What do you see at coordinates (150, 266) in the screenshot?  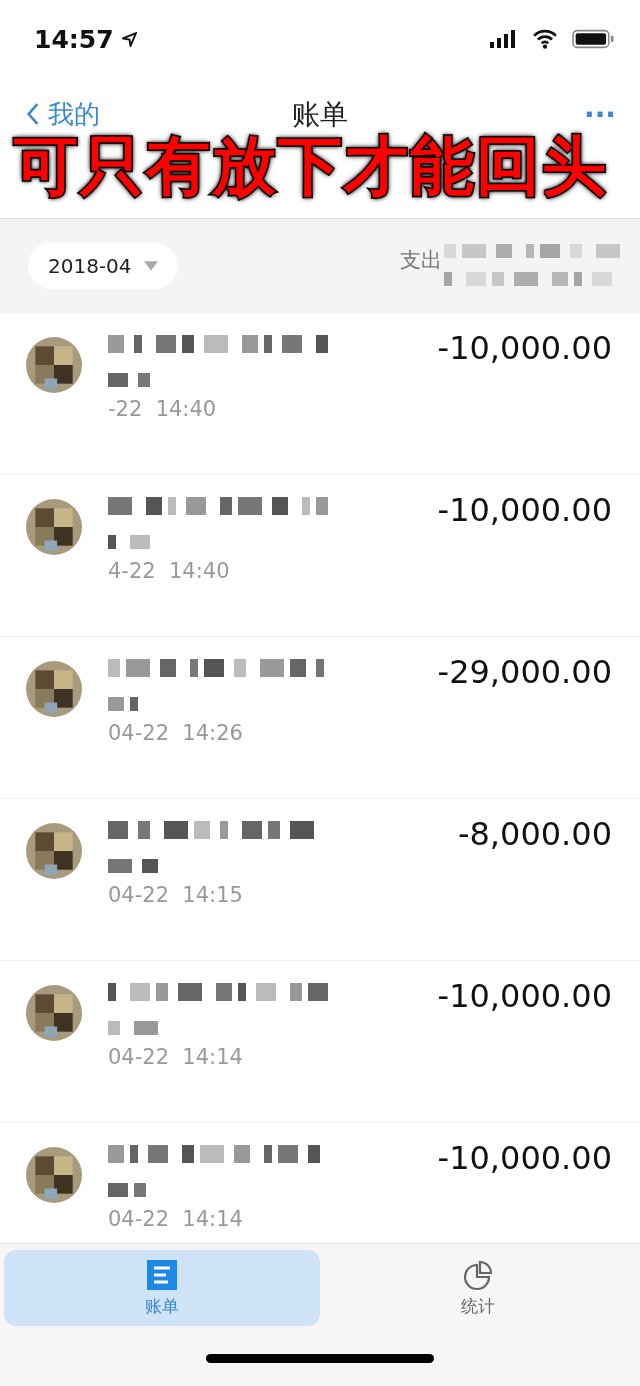 I see `caret-down-icon` at bounding box center [150, 266].